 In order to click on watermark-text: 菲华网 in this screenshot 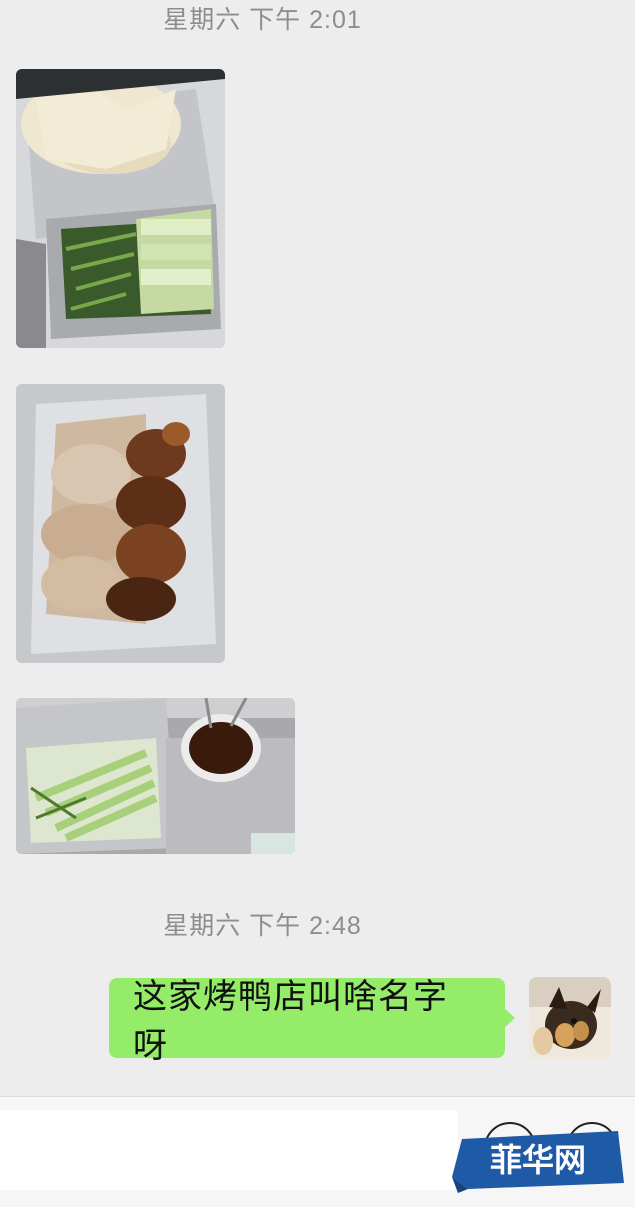, I will do `click(538, 1160)`.